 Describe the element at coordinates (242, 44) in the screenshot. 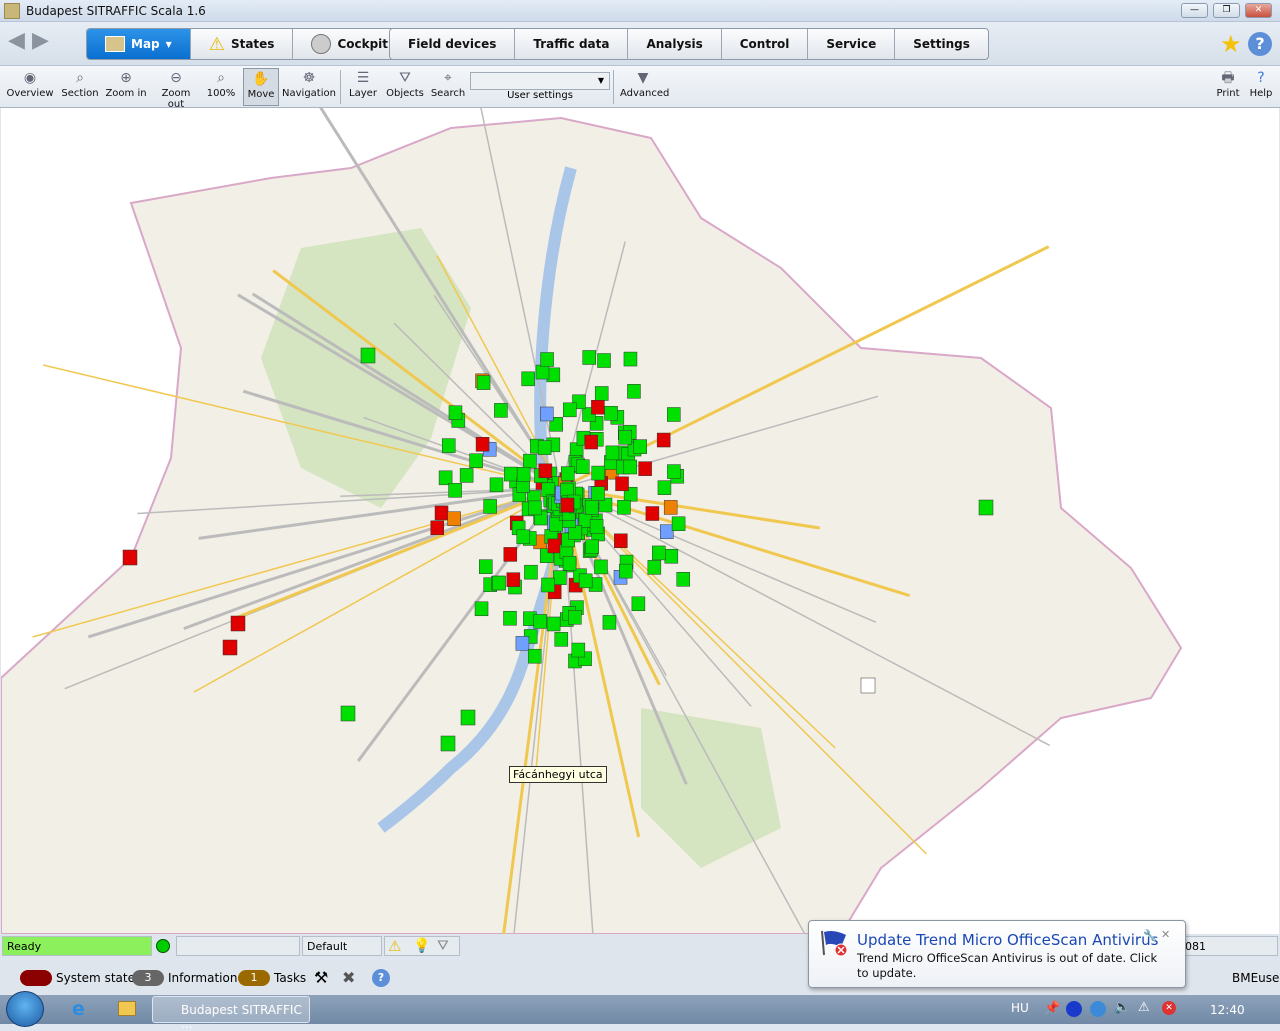

I see `tab-states: ⚠ States` at that location.